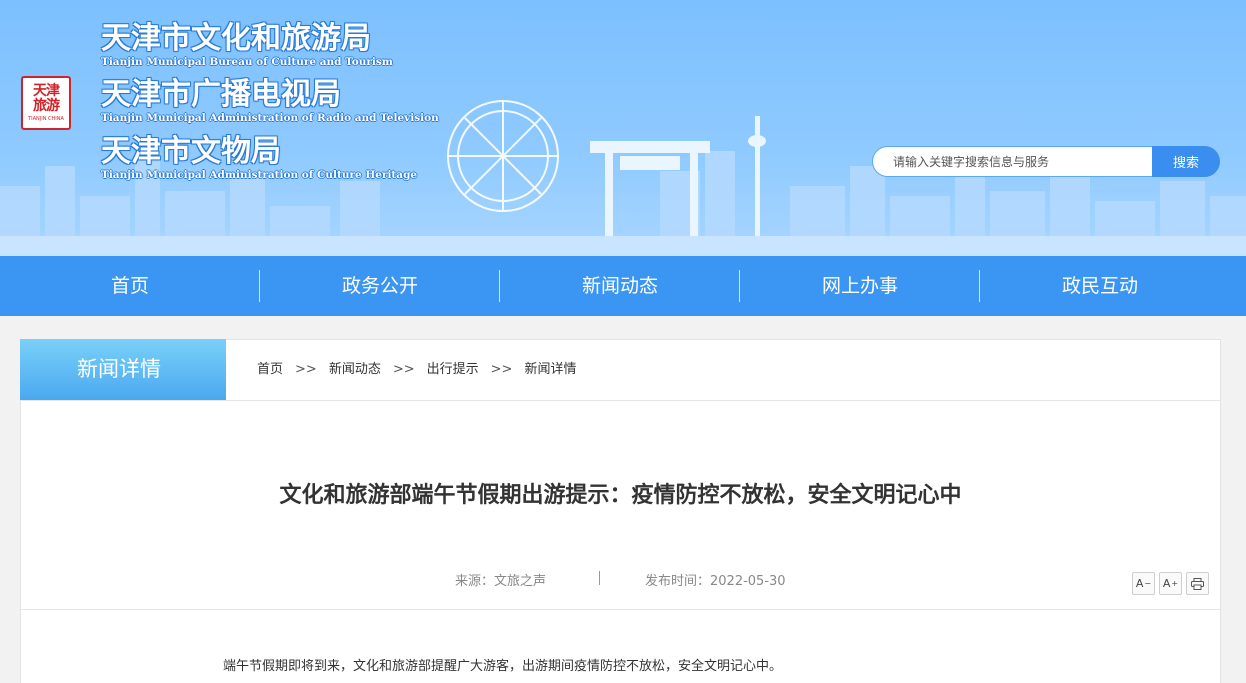 This screenshot has height=683, width=1246. I want to click on nav-item-home: 首页, so click(130, 286).